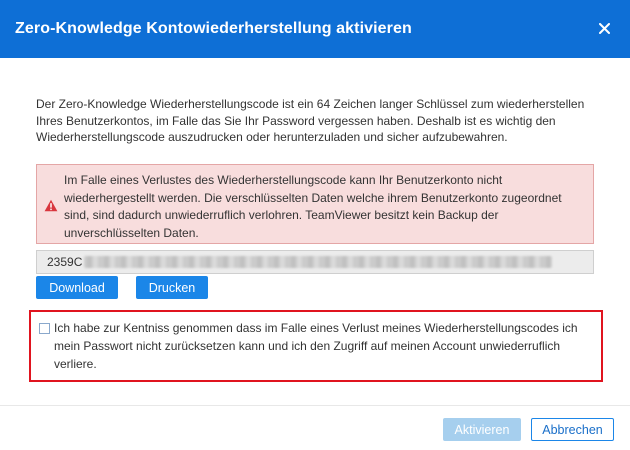  I want to click on recovery-code-field: 2359C, so click(315, 262).